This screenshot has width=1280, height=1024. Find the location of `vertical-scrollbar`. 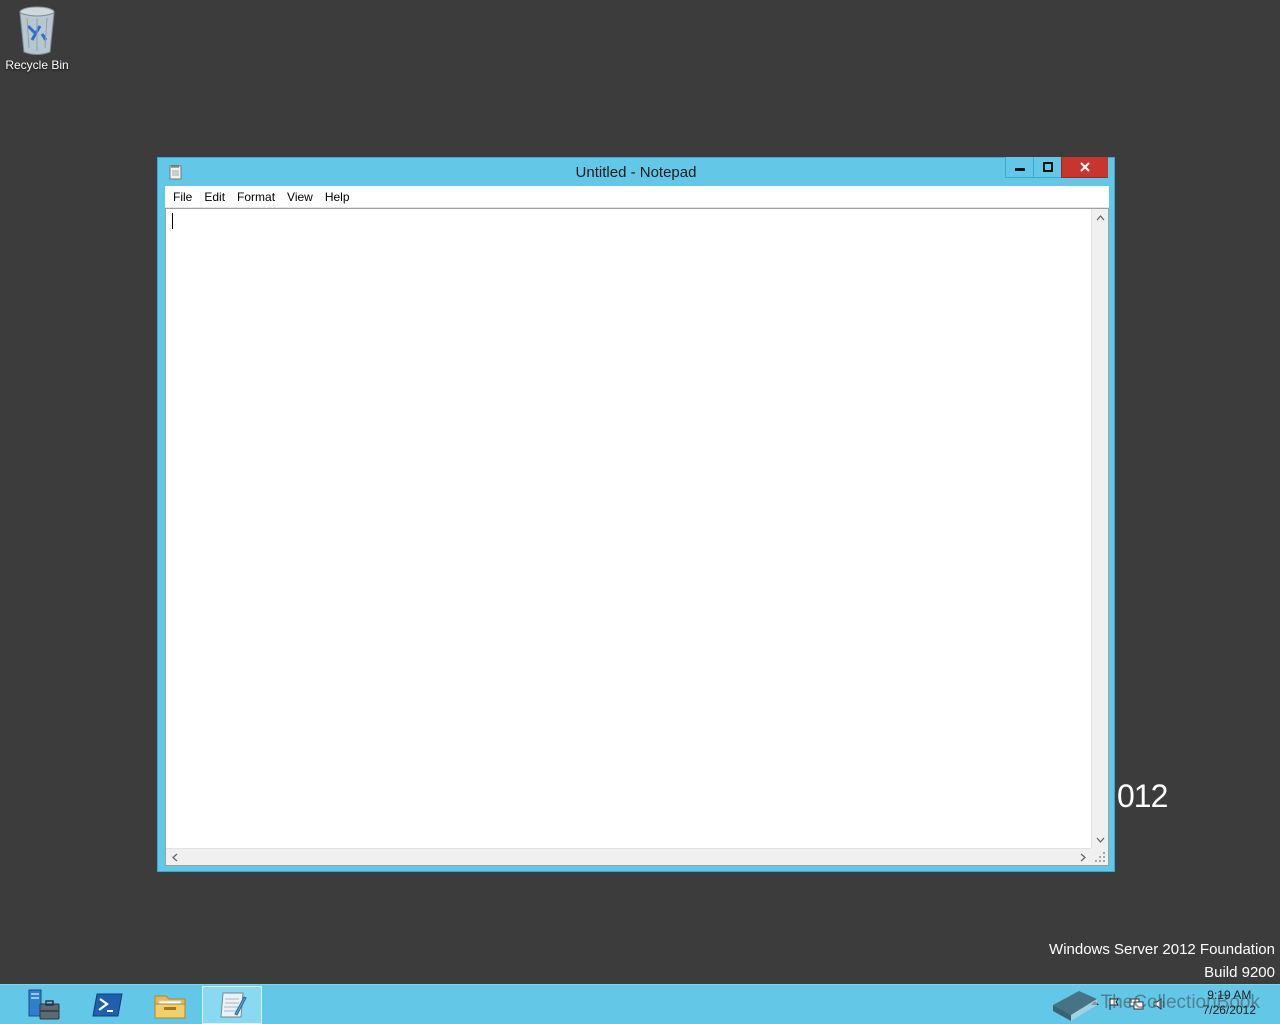

vertical-scrollbar is located at coordinates (1099, 528).